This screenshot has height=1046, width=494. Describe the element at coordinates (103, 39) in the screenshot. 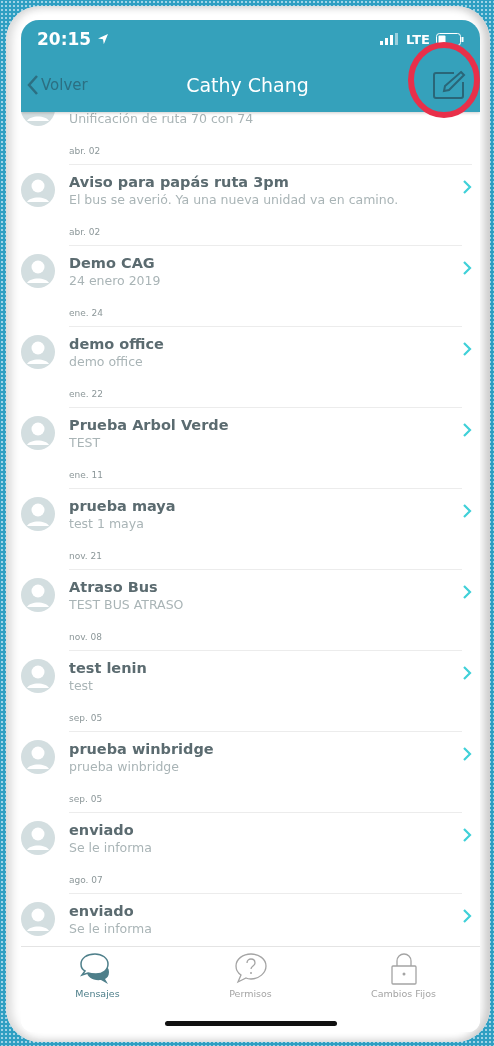

I see `location-arrow-icon` at that location.